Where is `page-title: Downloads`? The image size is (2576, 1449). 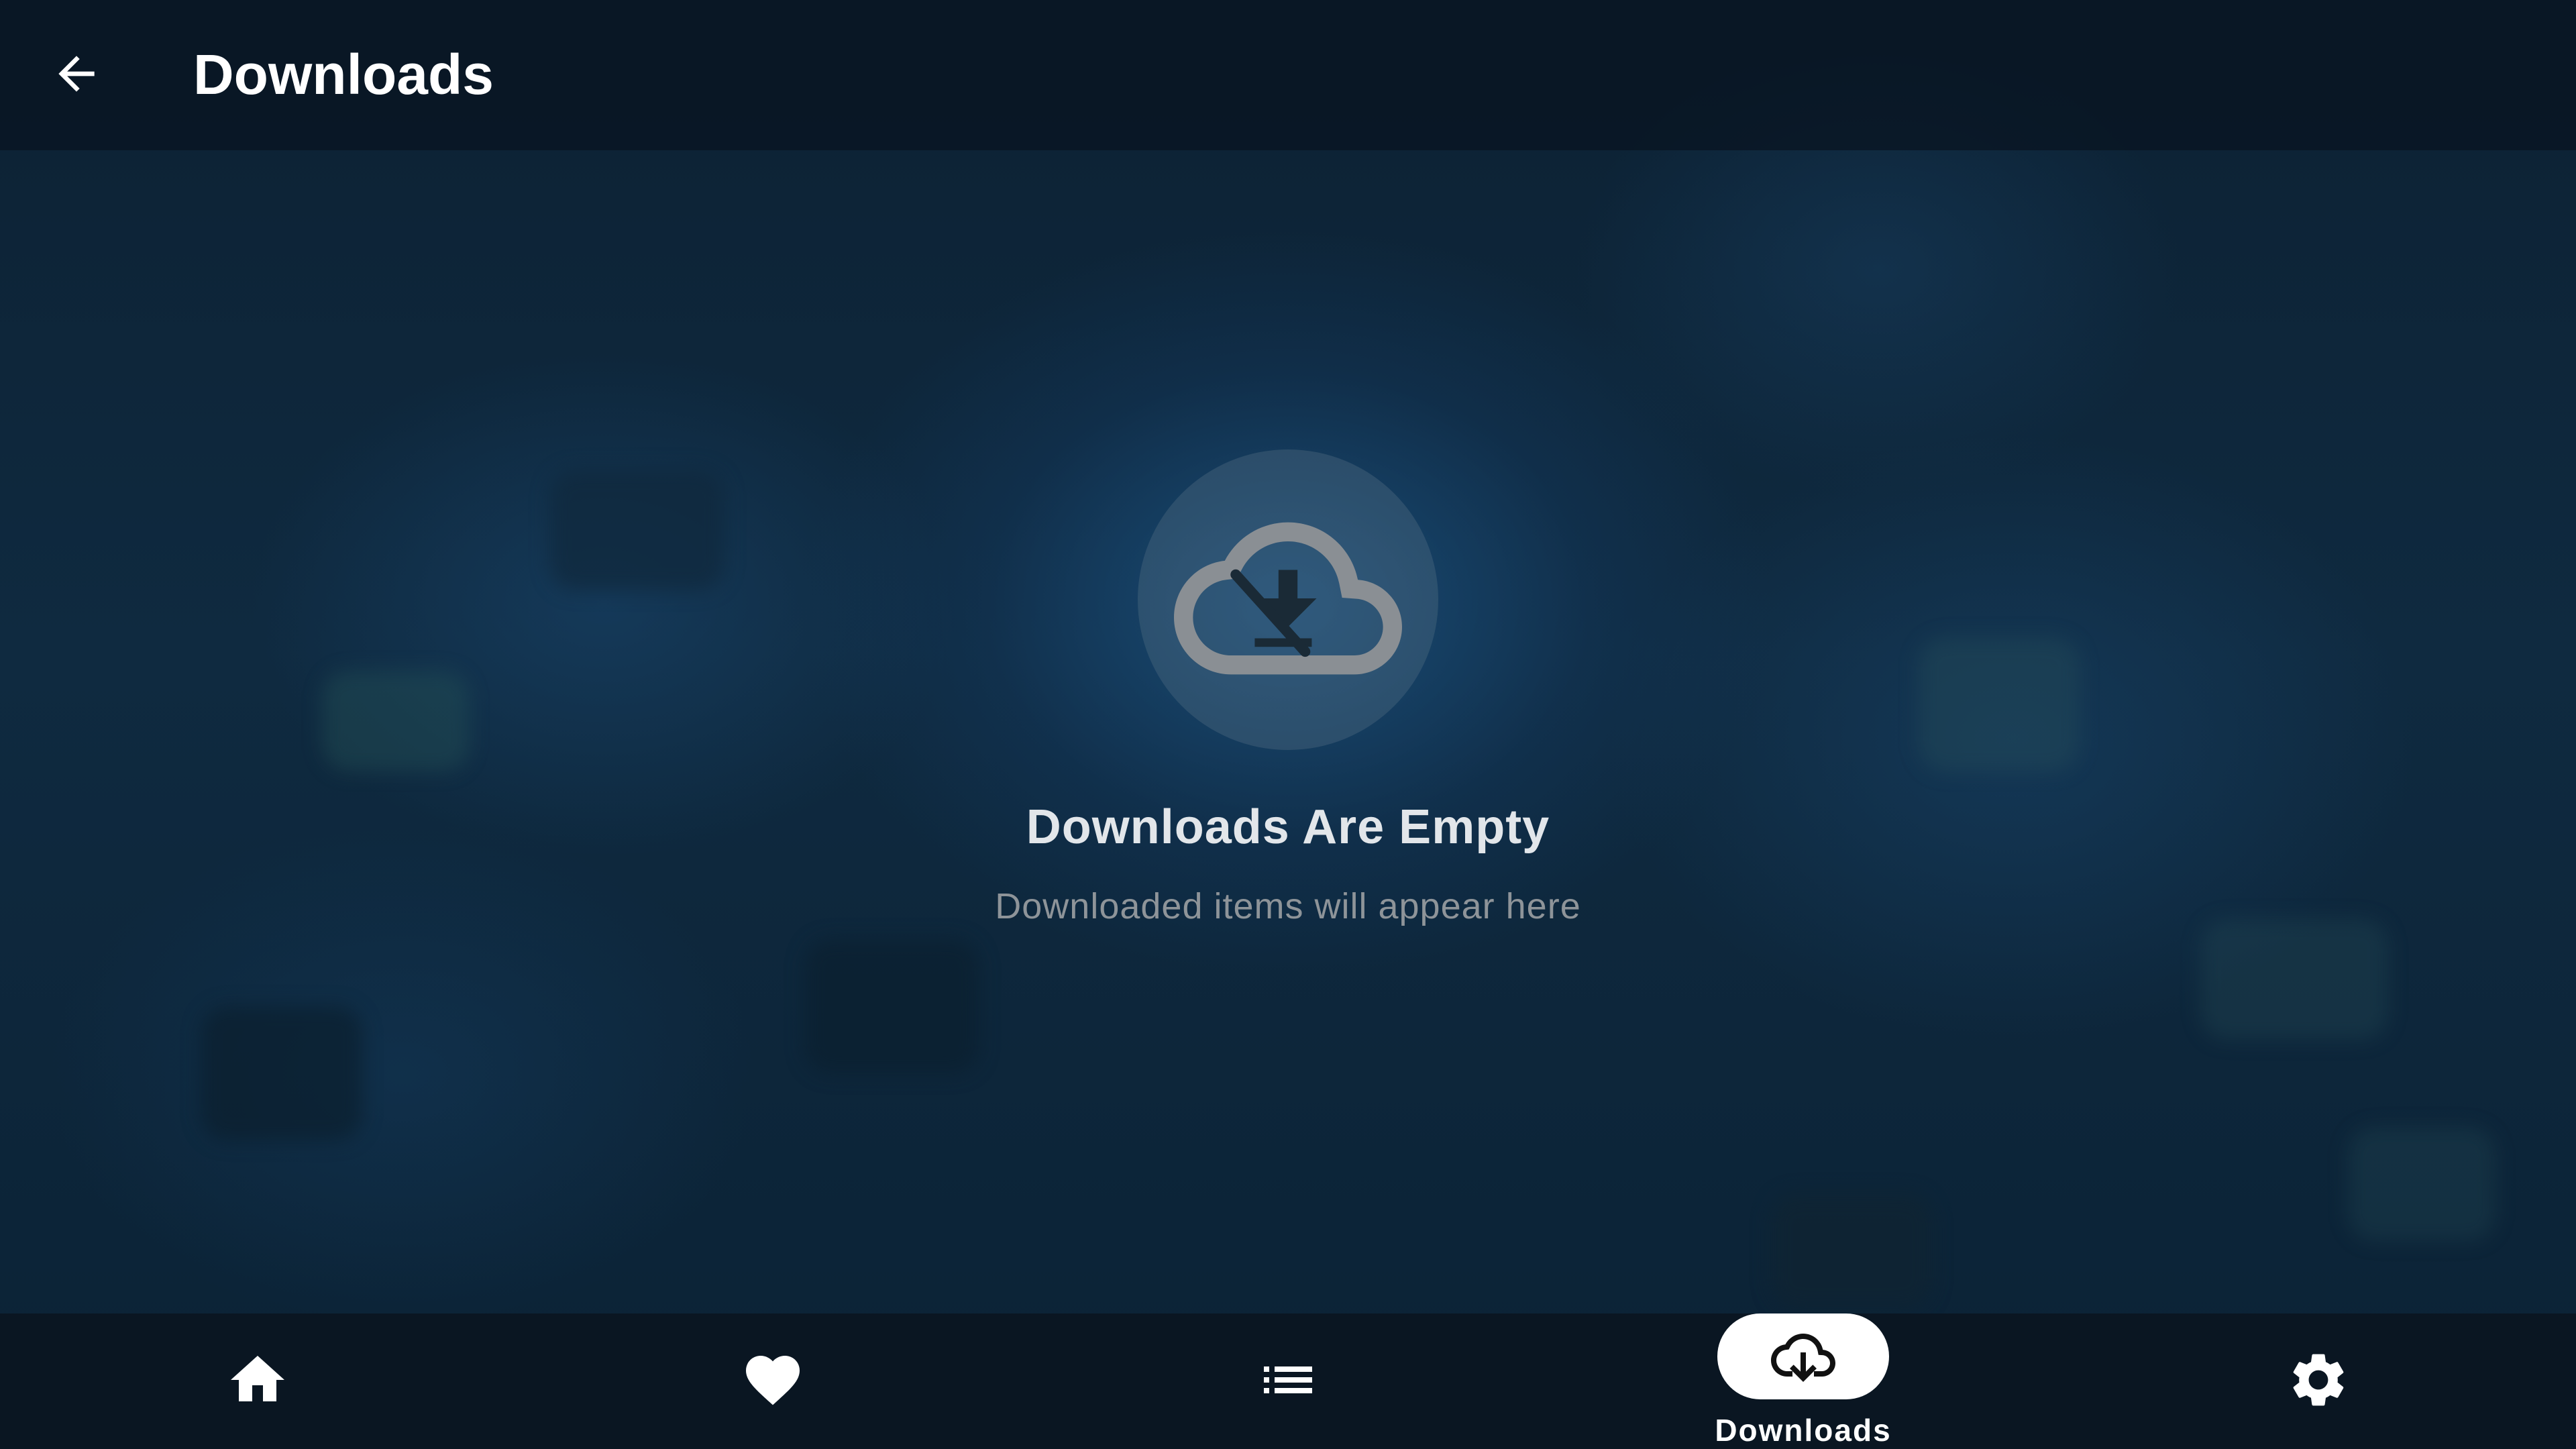 page-title: Downloads is located at coordinates (343, 74).